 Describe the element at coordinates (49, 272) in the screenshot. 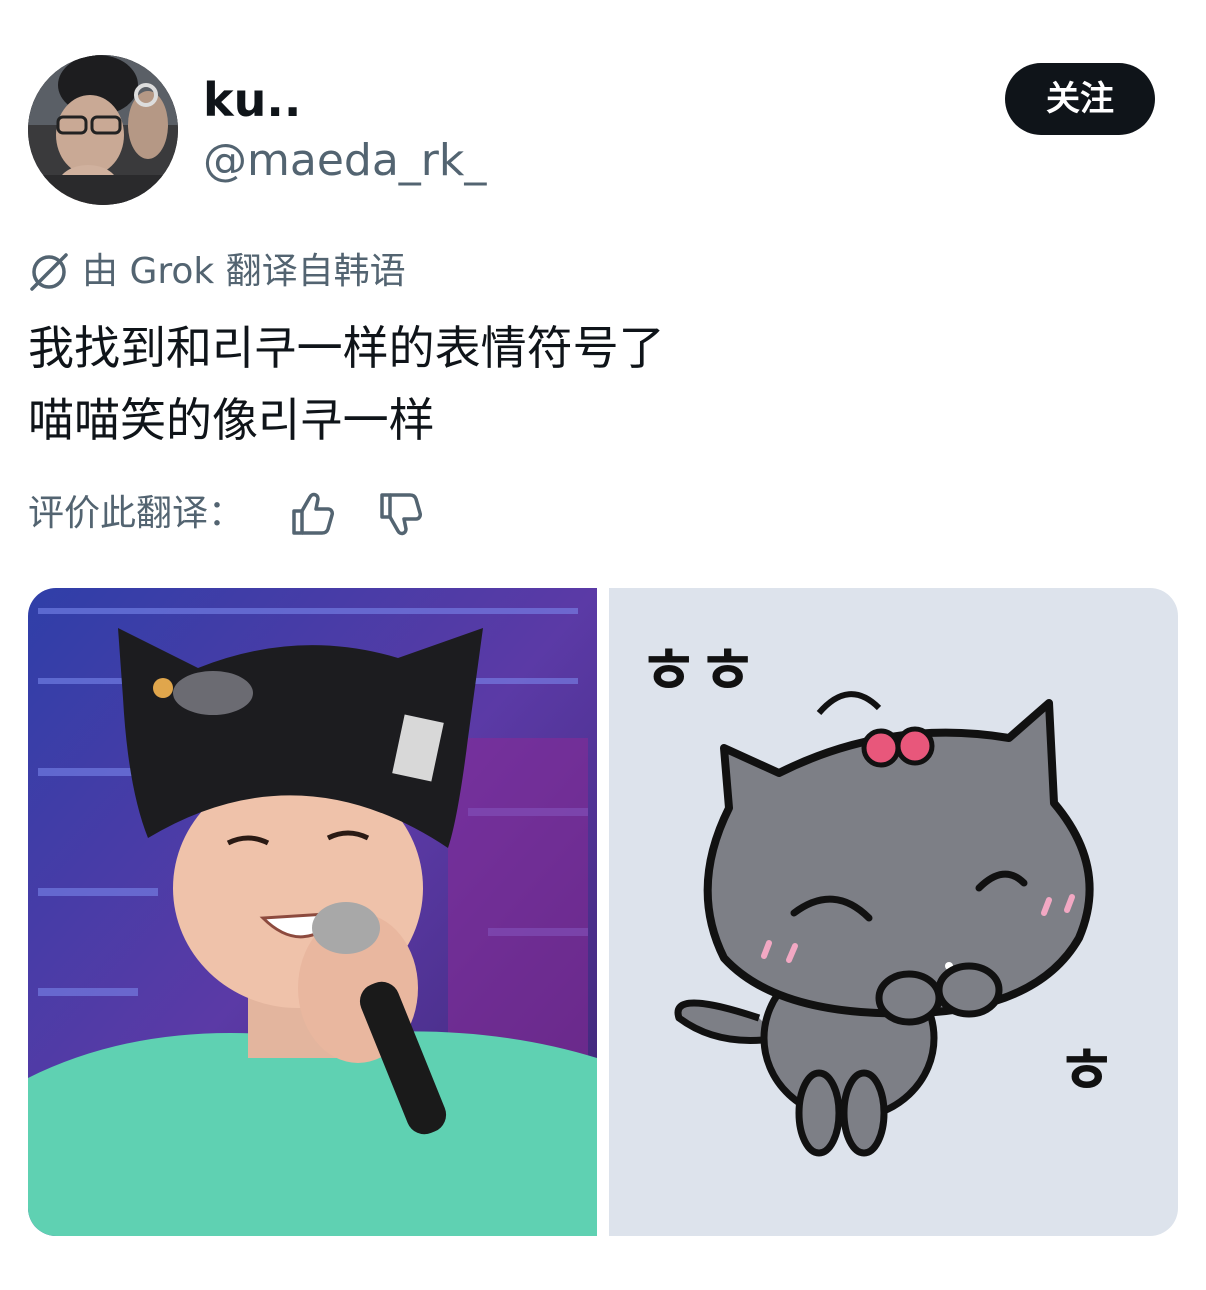

I see `grok-icon` at that location.